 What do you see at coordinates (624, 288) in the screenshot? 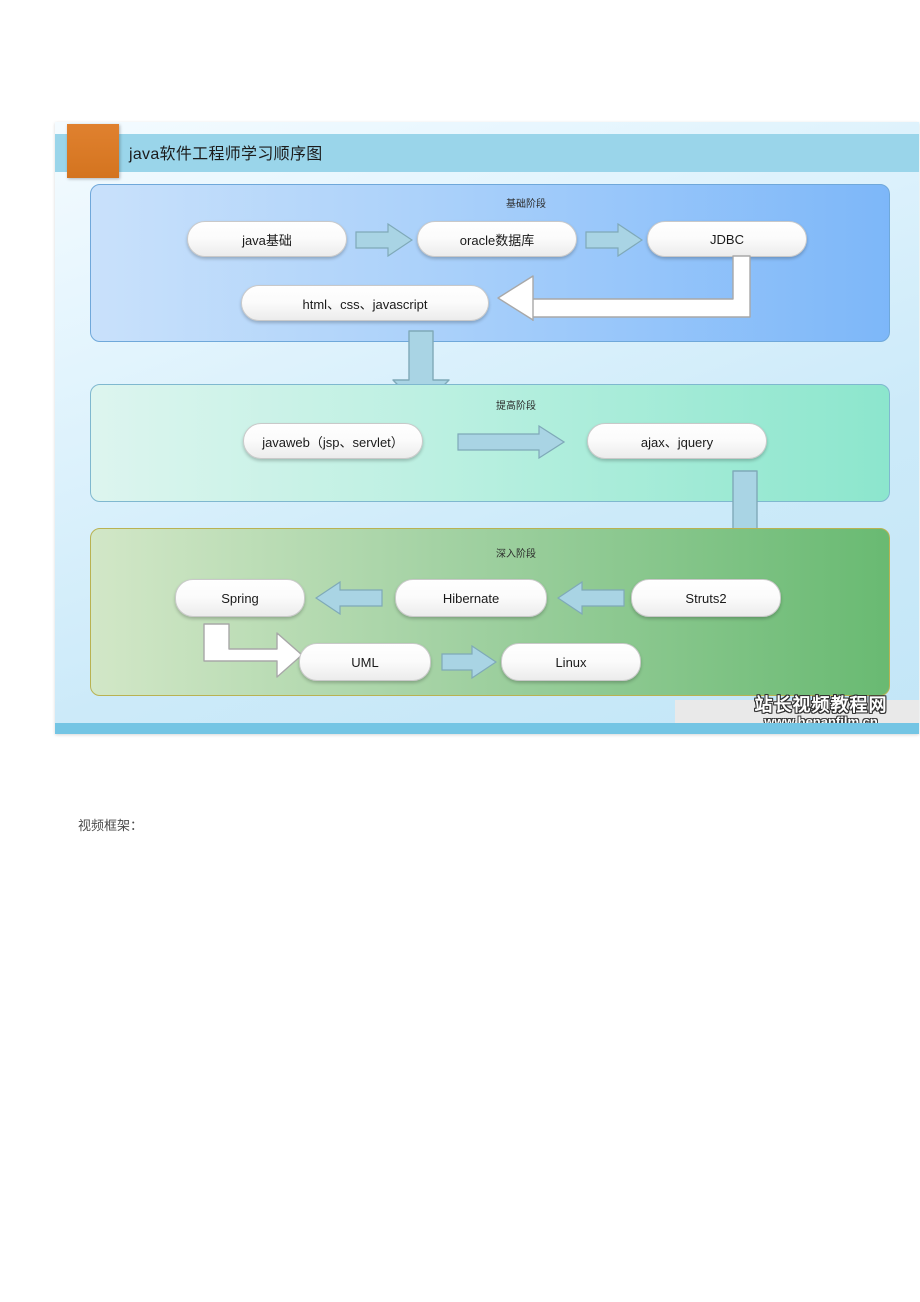
I see `arrow-elbow-jdbc-to-frontend` at bounding box center [624, 288].